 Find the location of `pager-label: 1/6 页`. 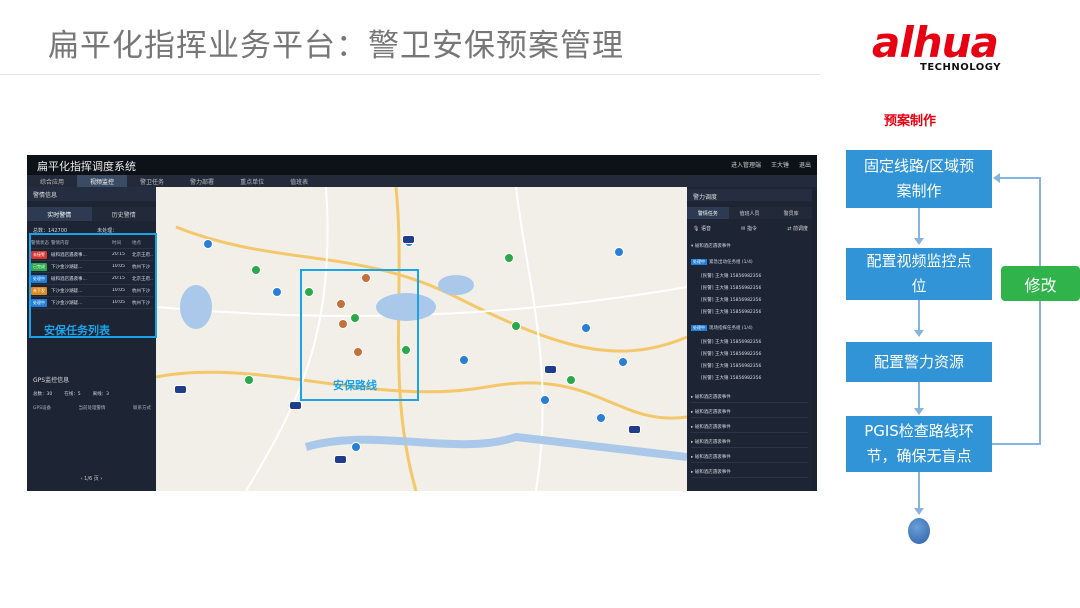

pager-label: 1/6 页 is located at coordinates (91, 479).